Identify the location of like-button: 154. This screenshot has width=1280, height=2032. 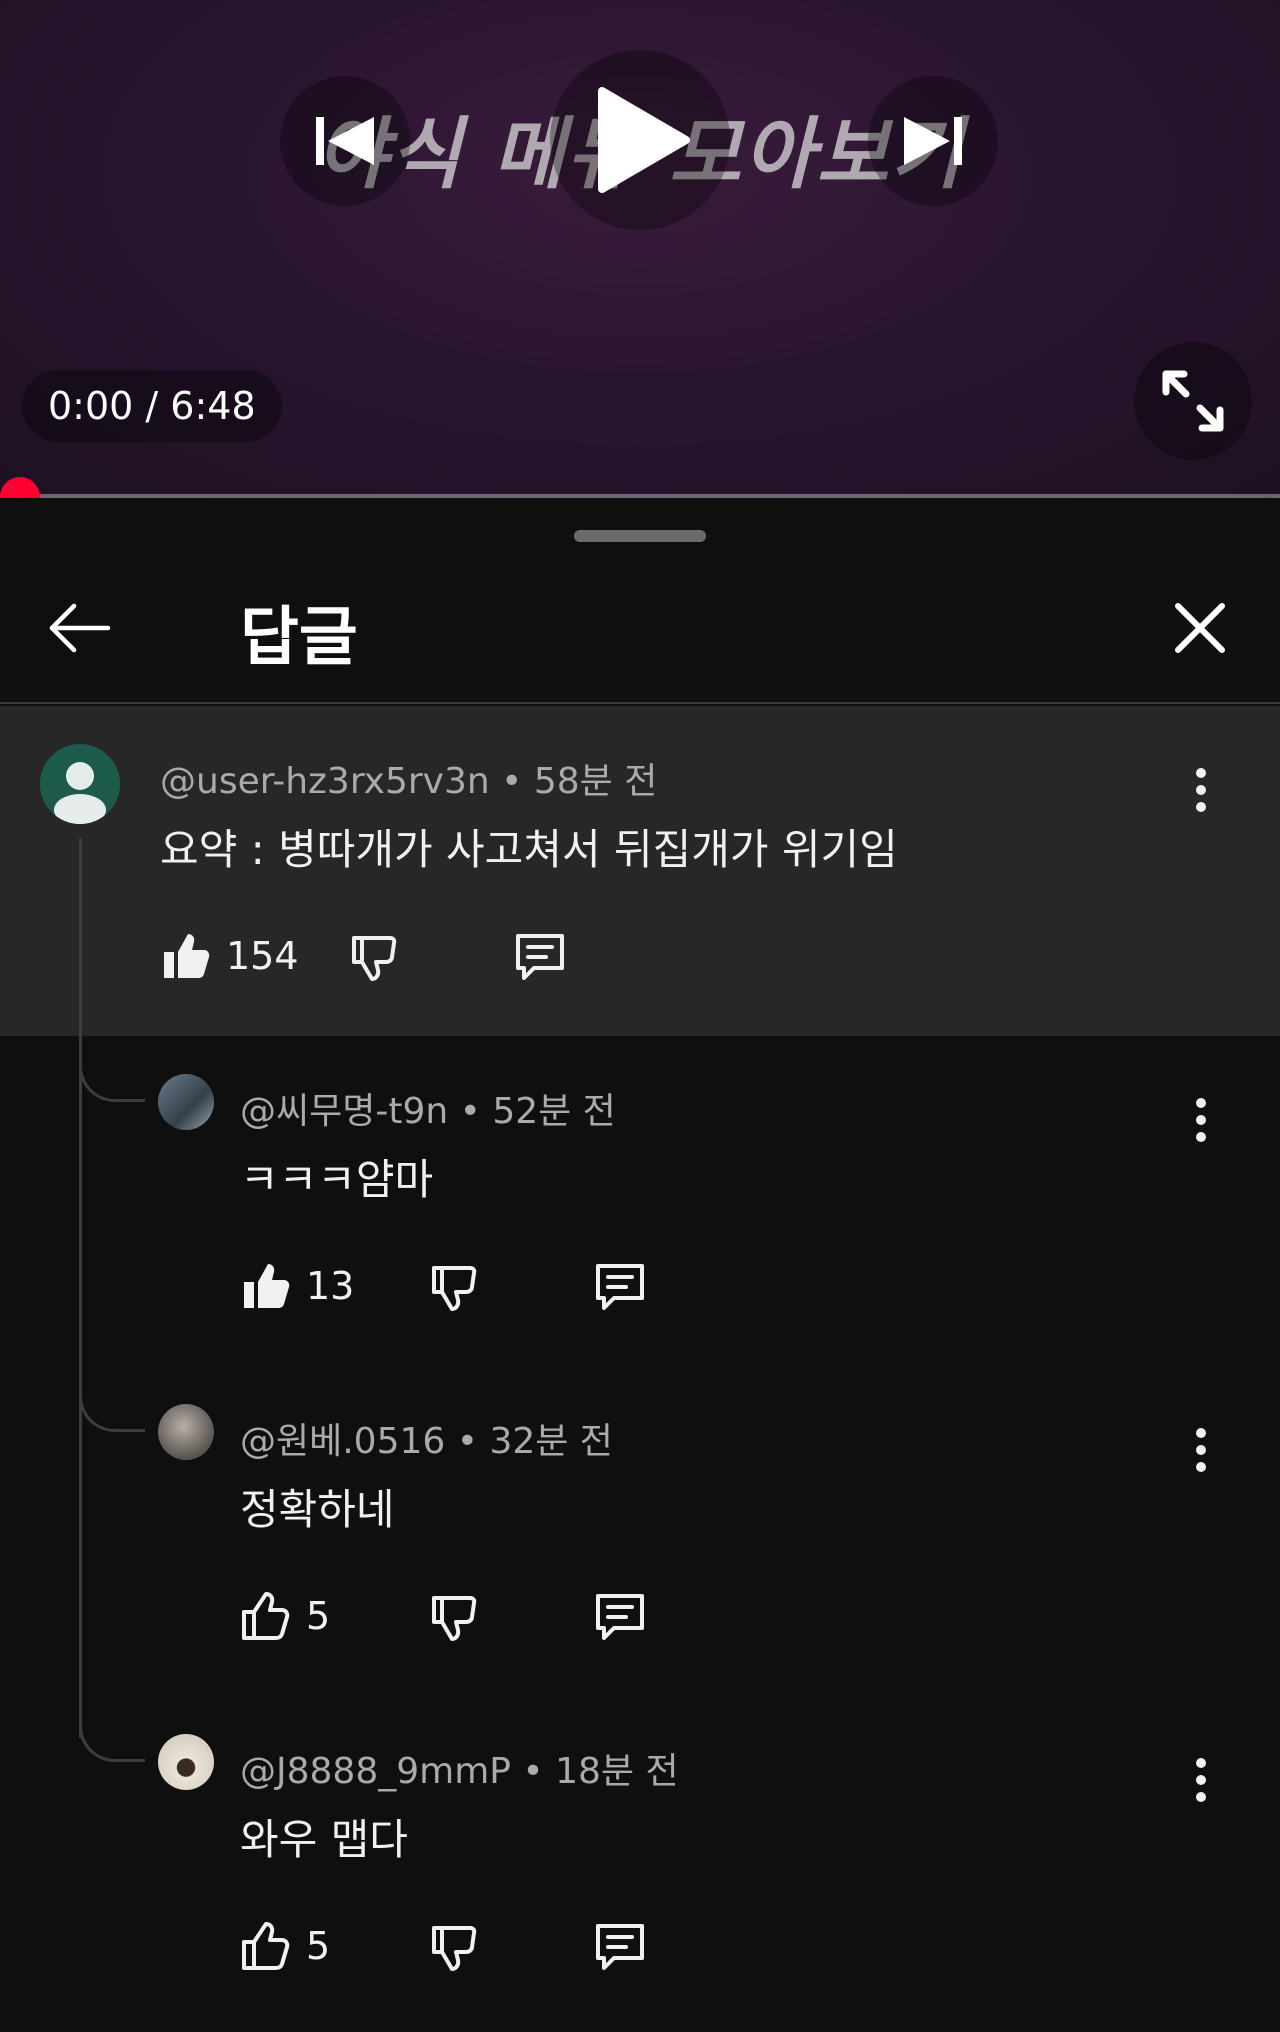
(229, 956).